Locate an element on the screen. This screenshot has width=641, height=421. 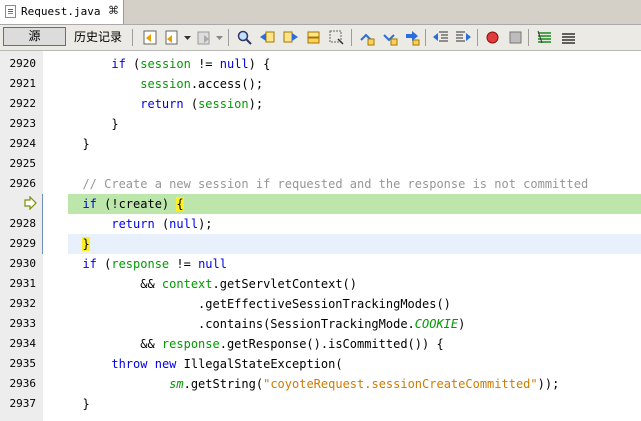
source-button: 源 is located at coordinates (34, 36).